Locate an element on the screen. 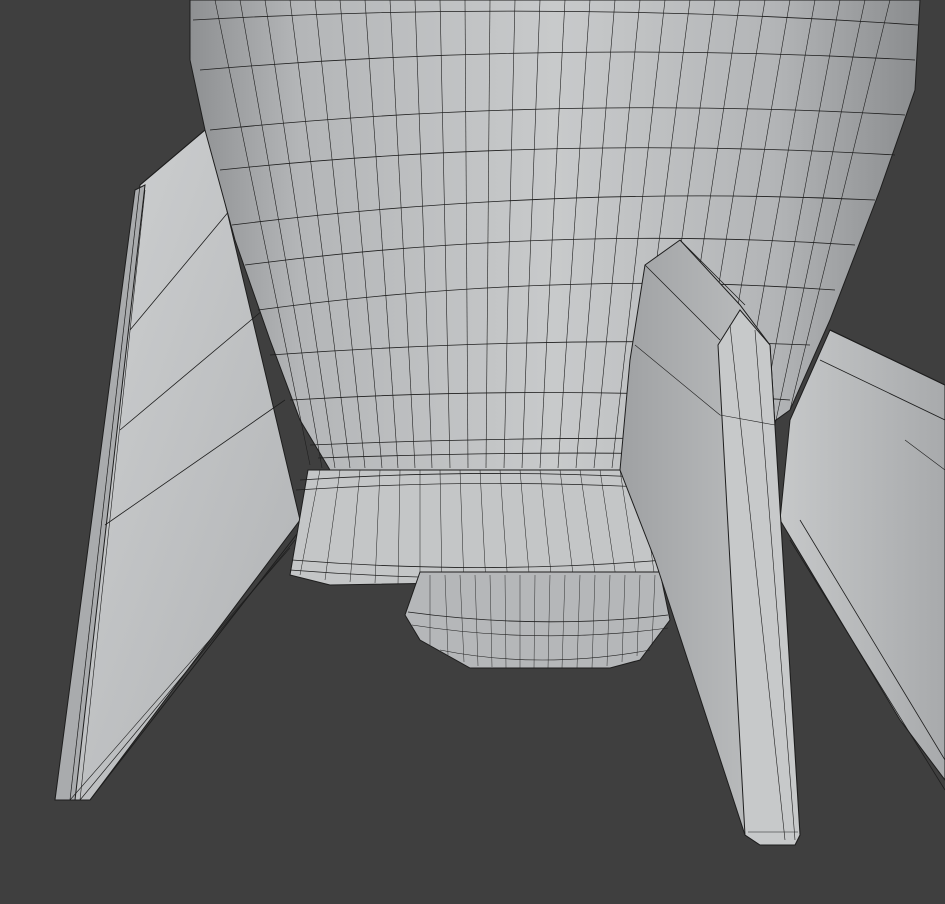  rocket-skirt-mesh is located at coordinates (477, 527).